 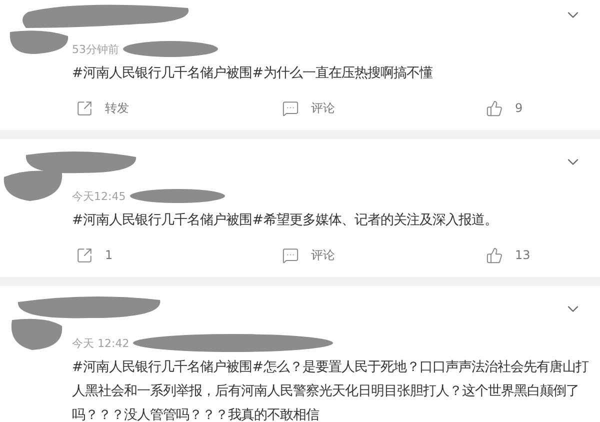 I want to click on like-button: 13, so click(x=508, y=255).